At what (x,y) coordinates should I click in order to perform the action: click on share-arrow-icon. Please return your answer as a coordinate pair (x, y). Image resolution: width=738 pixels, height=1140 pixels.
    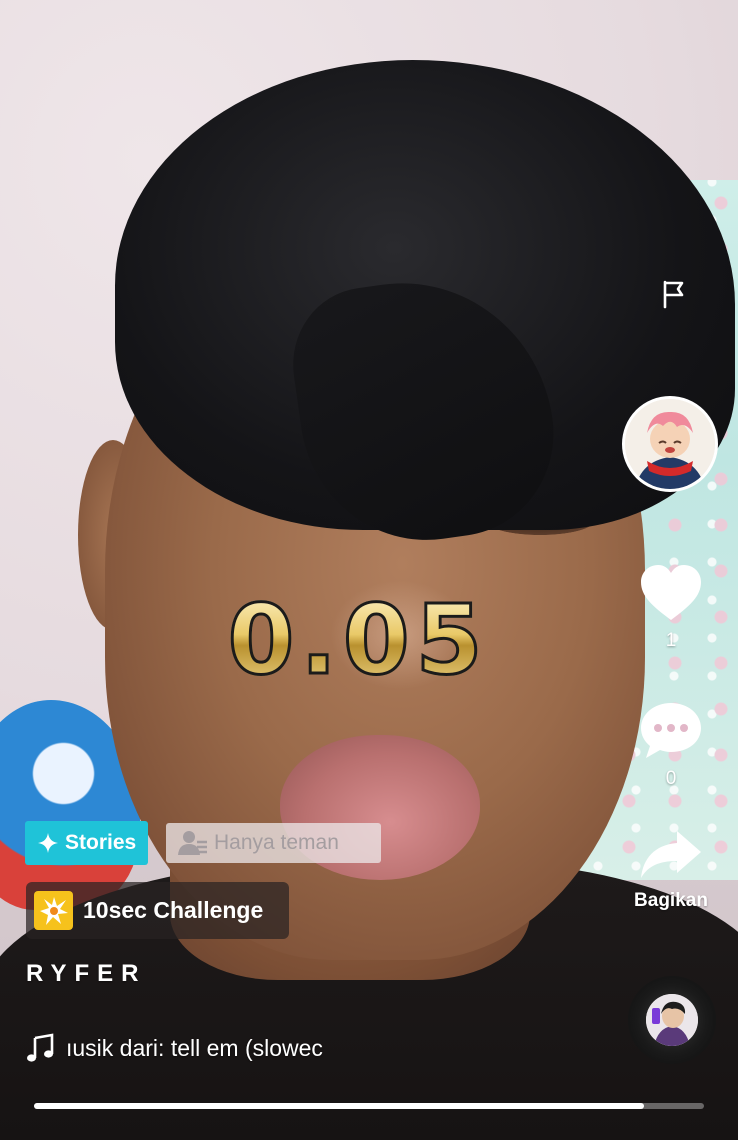
    Looking at the image, I should click on (671, 854).